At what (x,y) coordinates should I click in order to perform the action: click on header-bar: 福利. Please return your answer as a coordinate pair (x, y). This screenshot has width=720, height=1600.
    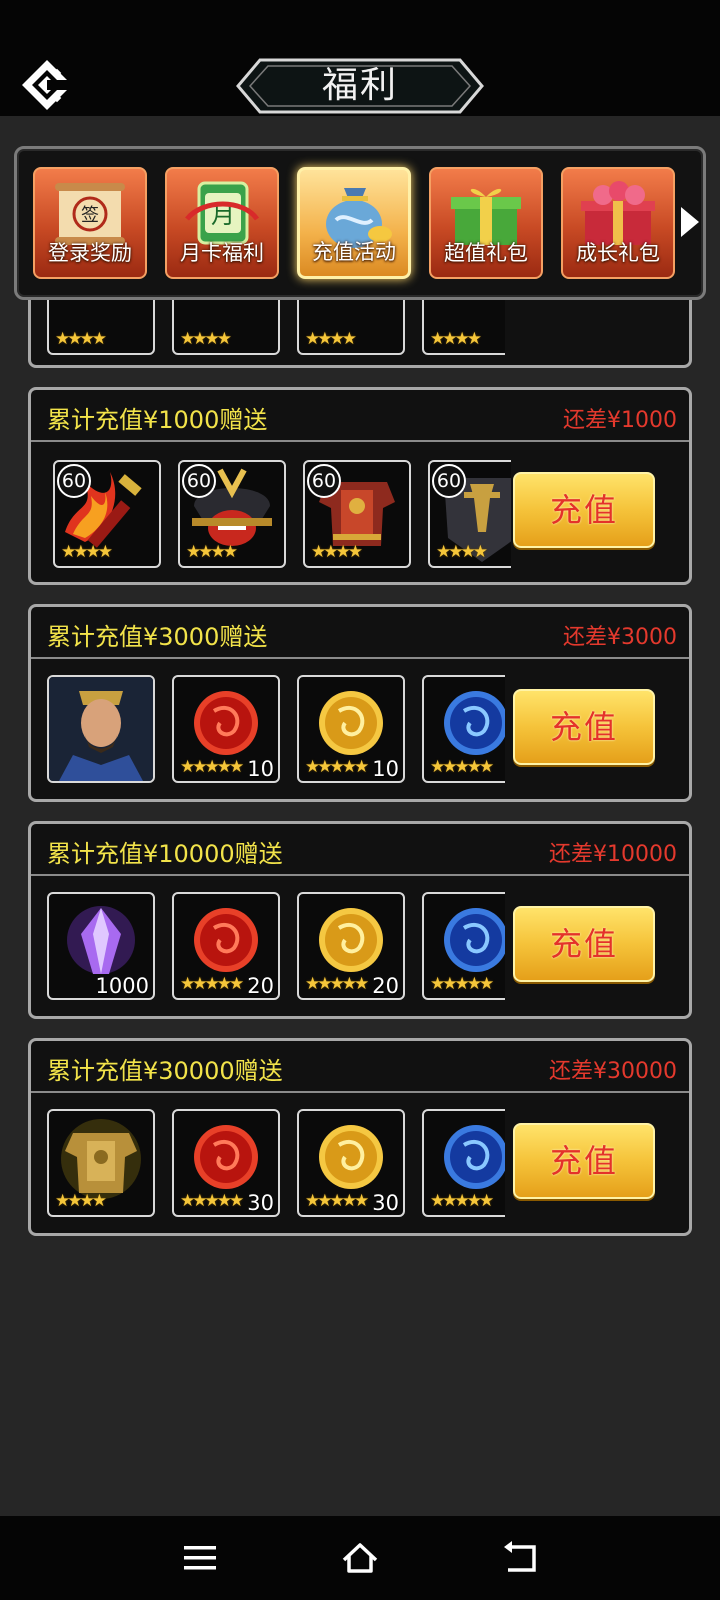
    Looking at the image, I should click on (360, 58).